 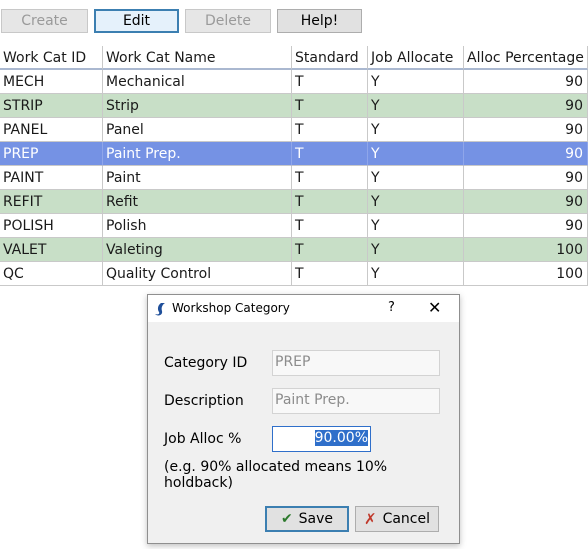 What do you see at coordinates (406, 519) in the screenshot?
I see `cancel-label: Cancel` at bounding box center [406, 519].